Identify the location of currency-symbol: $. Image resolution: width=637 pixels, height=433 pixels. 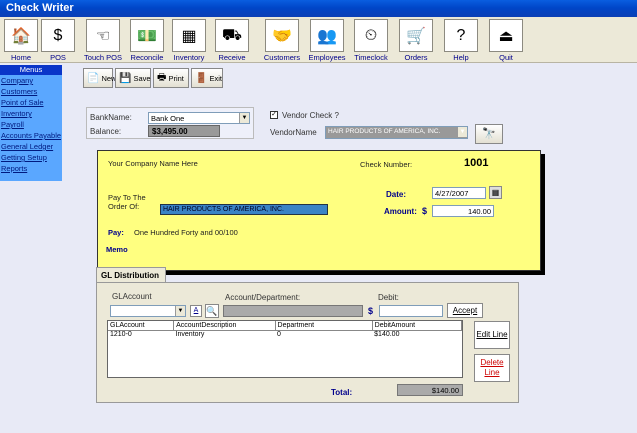
(425, 211).